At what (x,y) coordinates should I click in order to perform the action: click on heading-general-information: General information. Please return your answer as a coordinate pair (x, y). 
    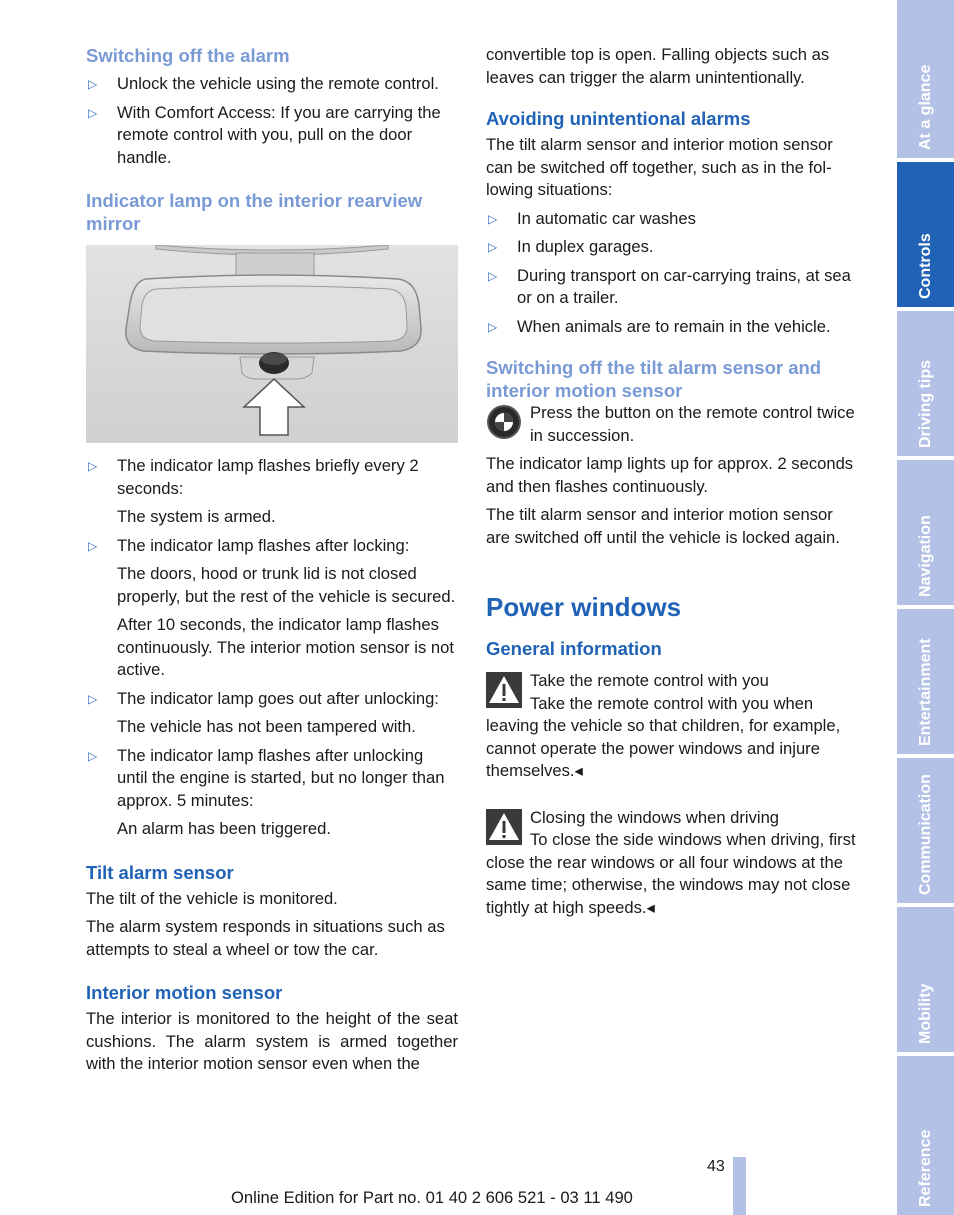
    Looking at the image, I should click on (574, 648).